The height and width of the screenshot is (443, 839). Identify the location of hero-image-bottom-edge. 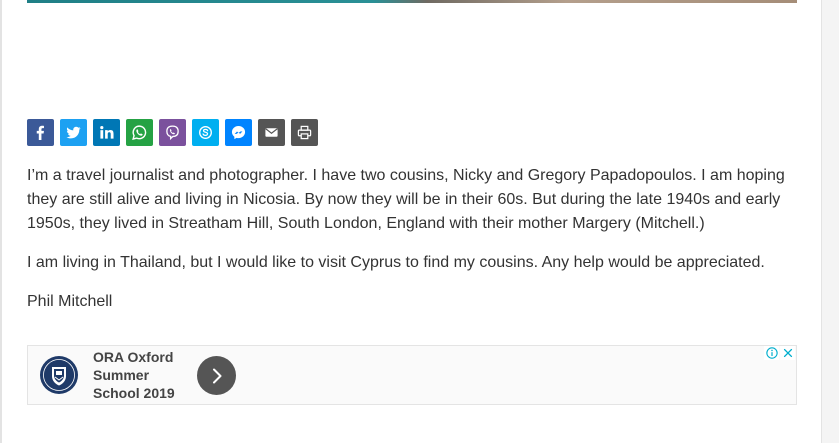
(412, 1).